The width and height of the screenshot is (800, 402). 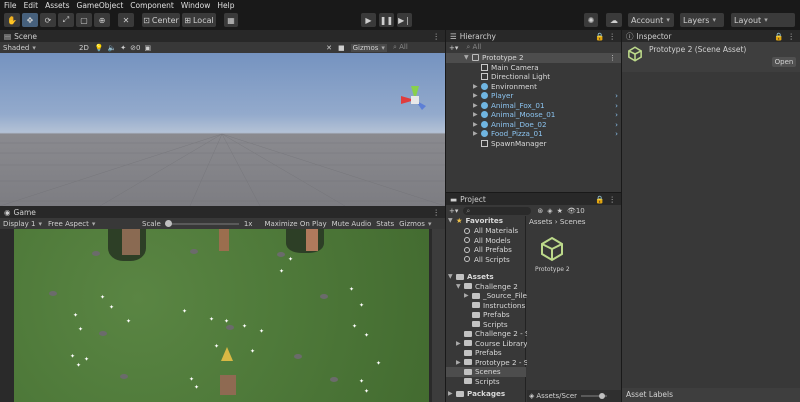 I want to click on stats-toggle: Stats, so click(x=385, y=224).